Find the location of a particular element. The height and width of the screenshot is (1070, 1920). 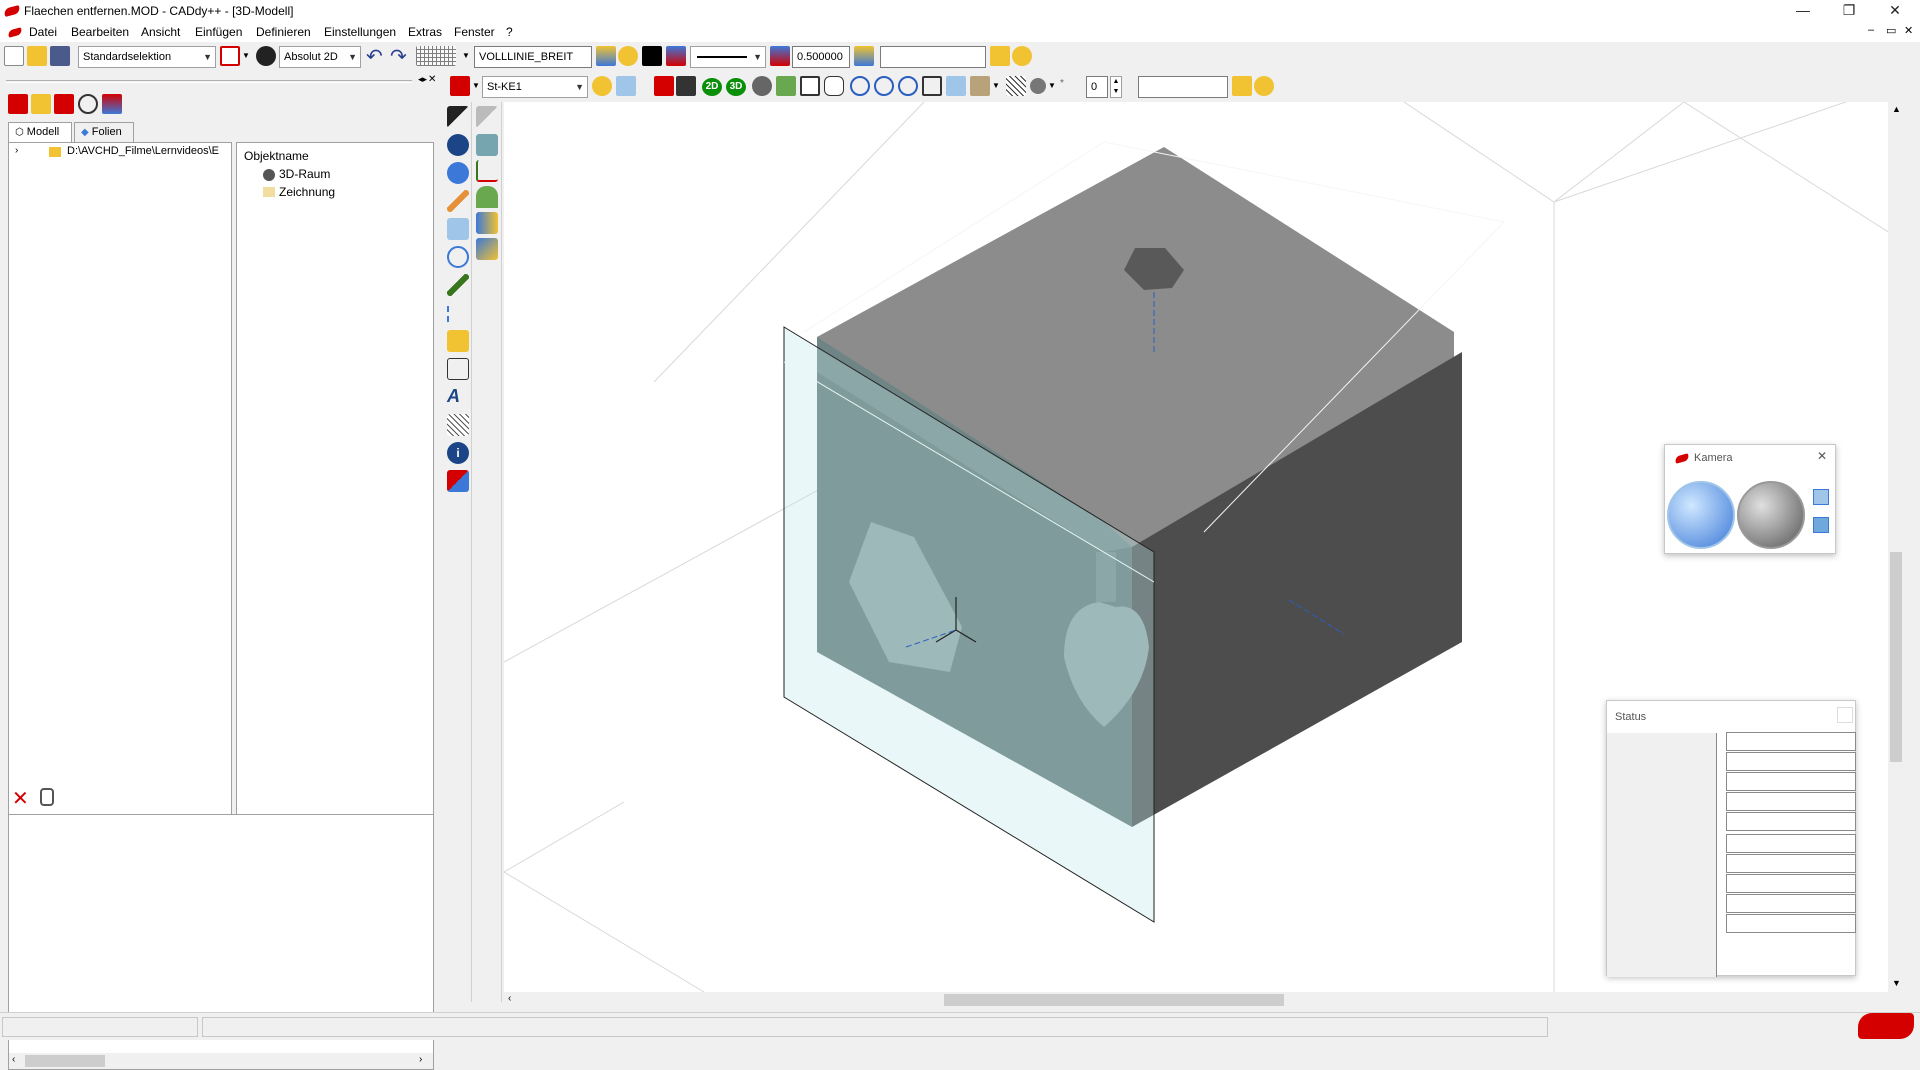

select-3d-arrow-icon is located at coordinates (487, 117).